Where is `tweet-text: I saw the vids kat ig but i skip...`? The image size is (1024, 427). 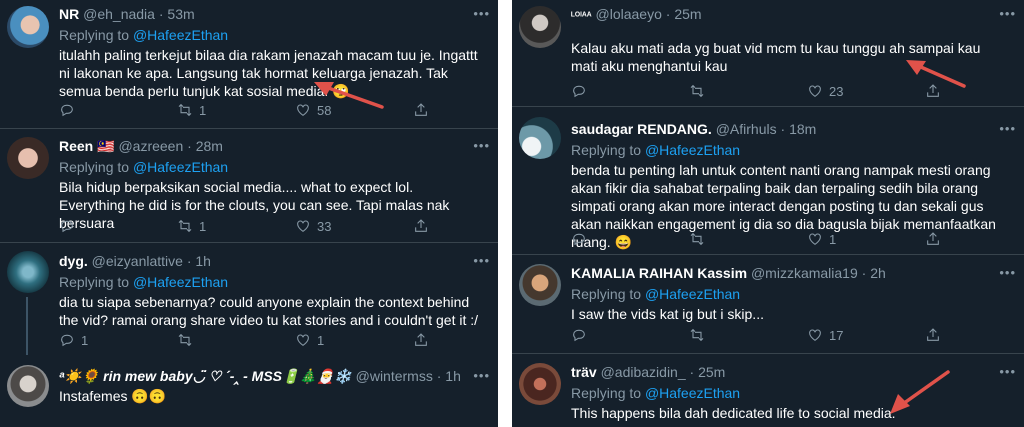
tweet-text: I saw the vids kat ig but i skip... is located at coordinates (667, 314).